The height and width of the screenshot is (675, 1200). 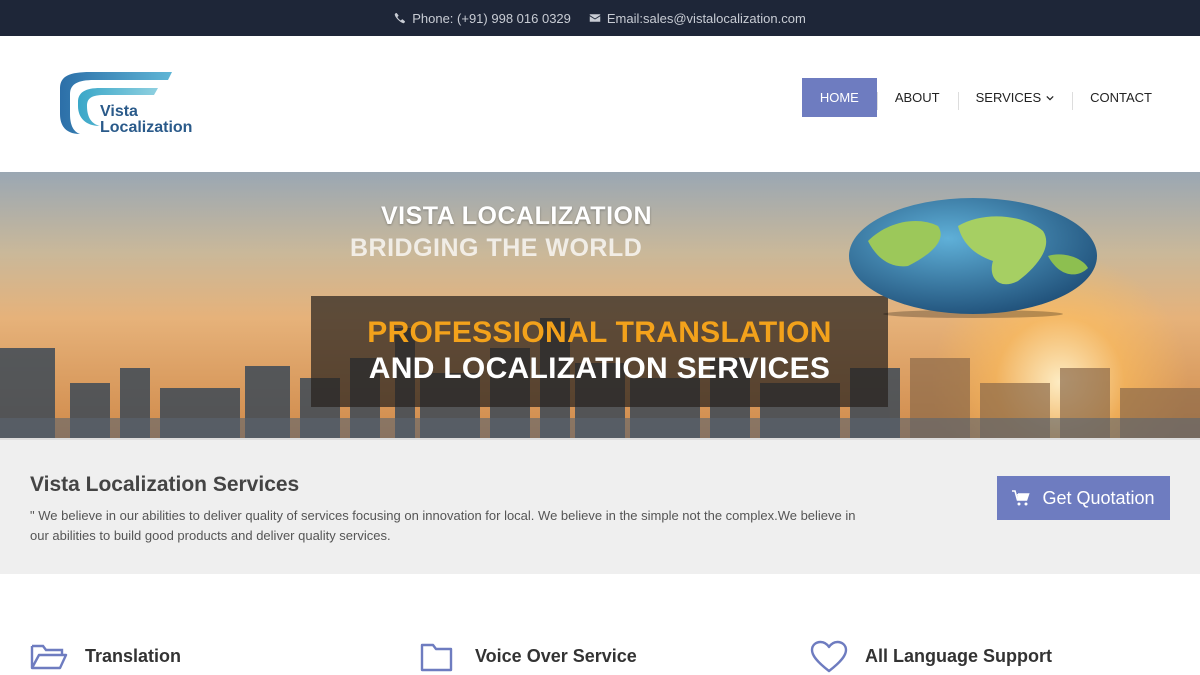 I want to click on main-nav: HOME ABOUT SERVICES CONTACT, so click(x=985, y=97).